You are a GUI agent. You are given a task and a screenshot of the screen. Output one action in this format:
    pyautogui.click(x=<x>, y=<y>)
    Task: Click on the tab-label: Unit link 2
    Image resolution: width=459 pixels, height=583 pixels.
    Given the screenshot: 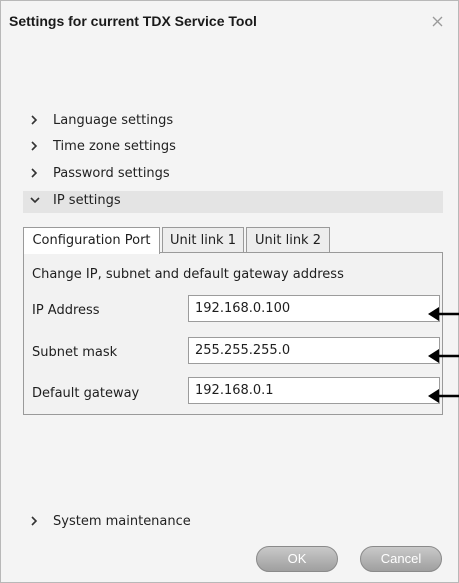 What is the action you would take?
    pyautogui.click(x=288, y=240)
    